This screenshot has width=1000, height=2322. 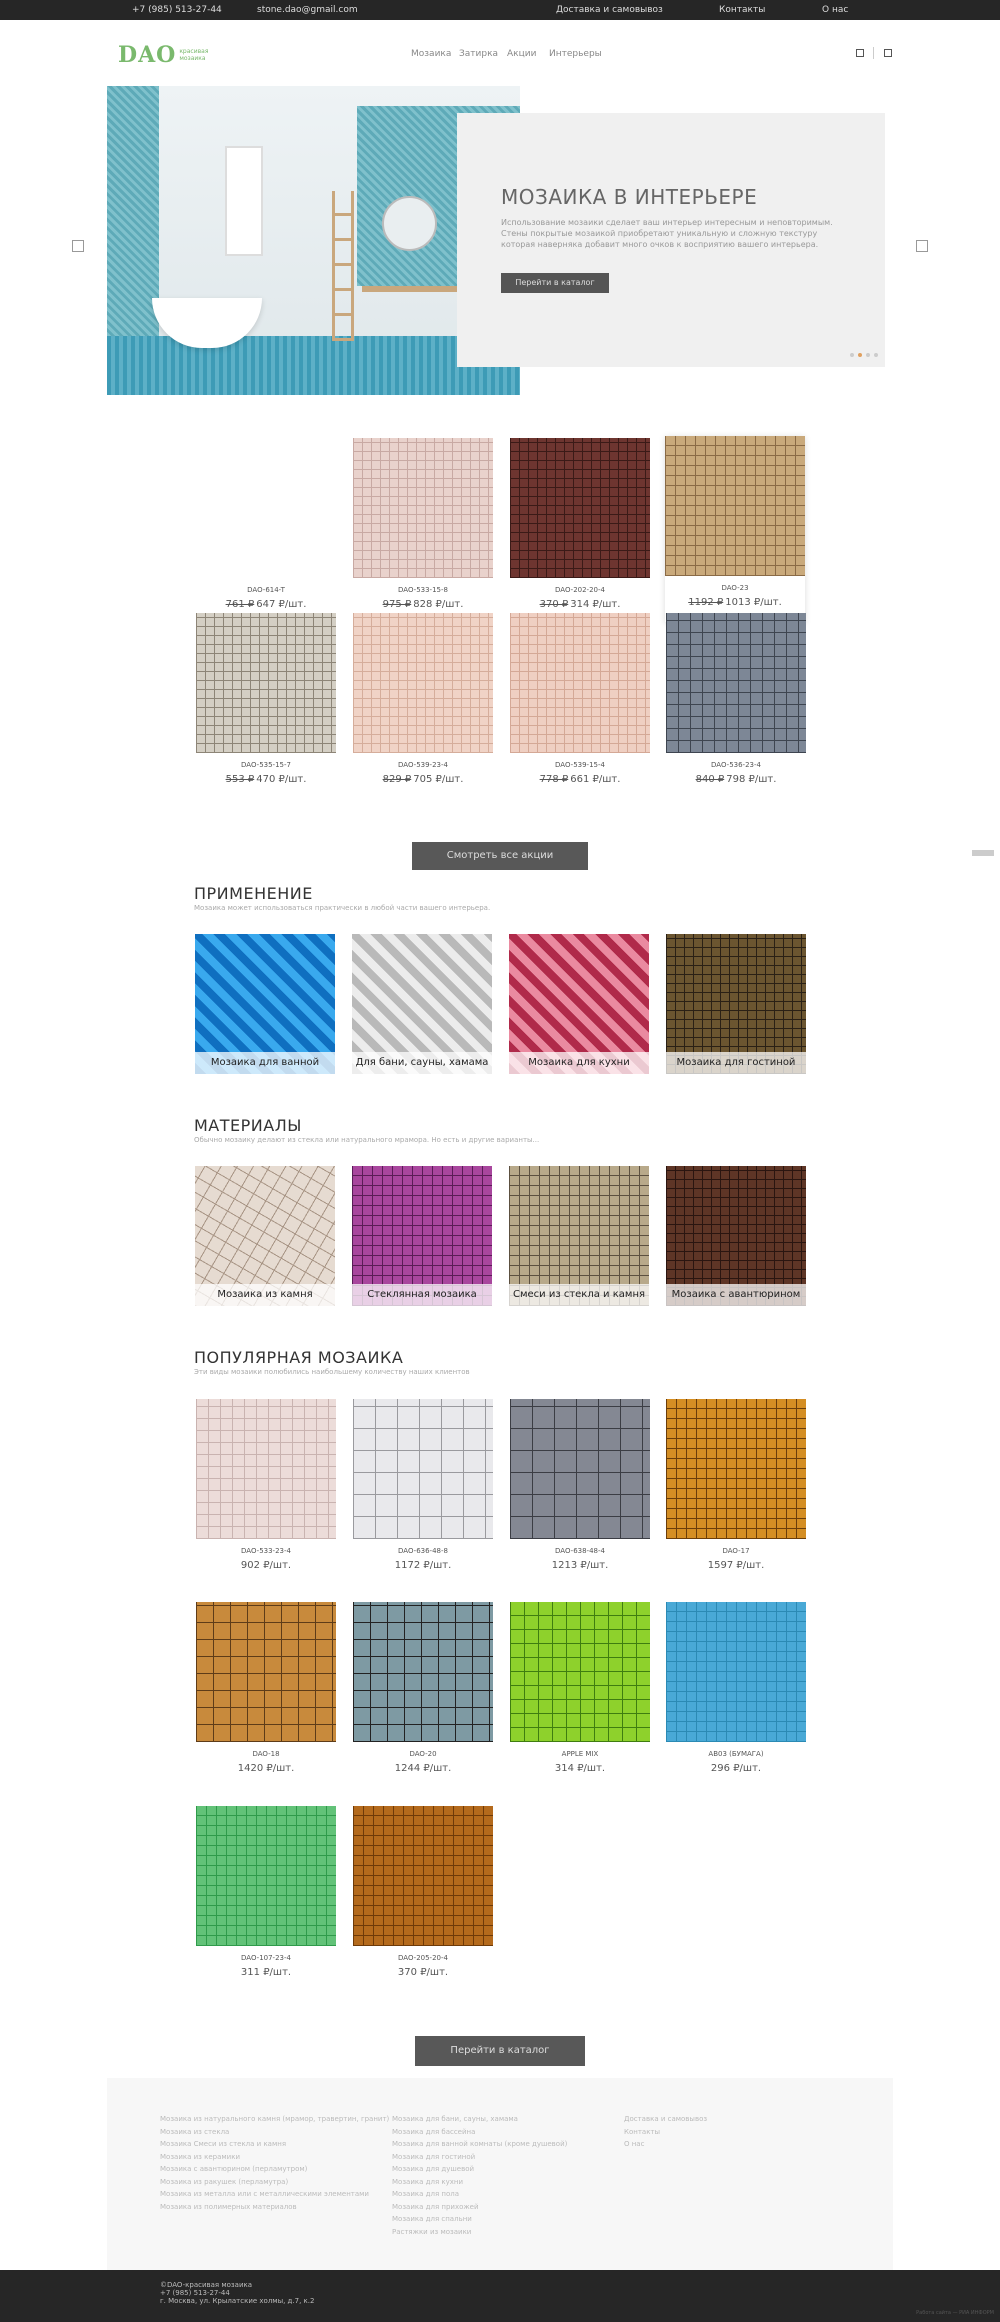 I want to click on email-link: stone.dao@gmail.com, so click(x=307, y=10).